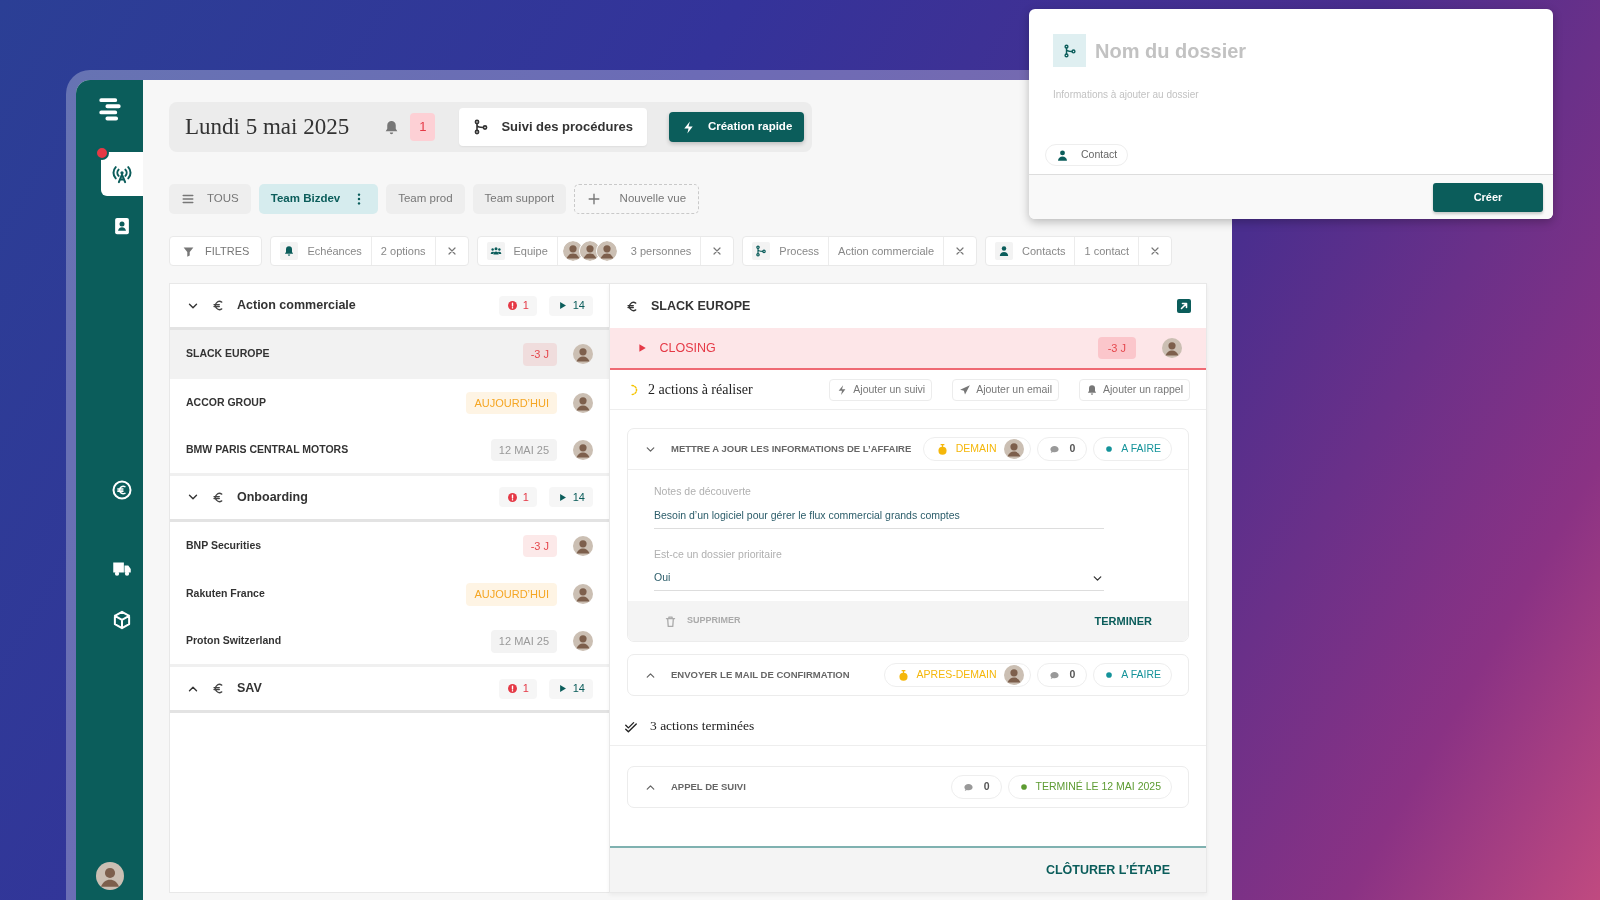 This screenshot has height=900, width=1600. Describe the element at coordinates (188, 199) in the screenshot. I see `menu-icon` at that location.